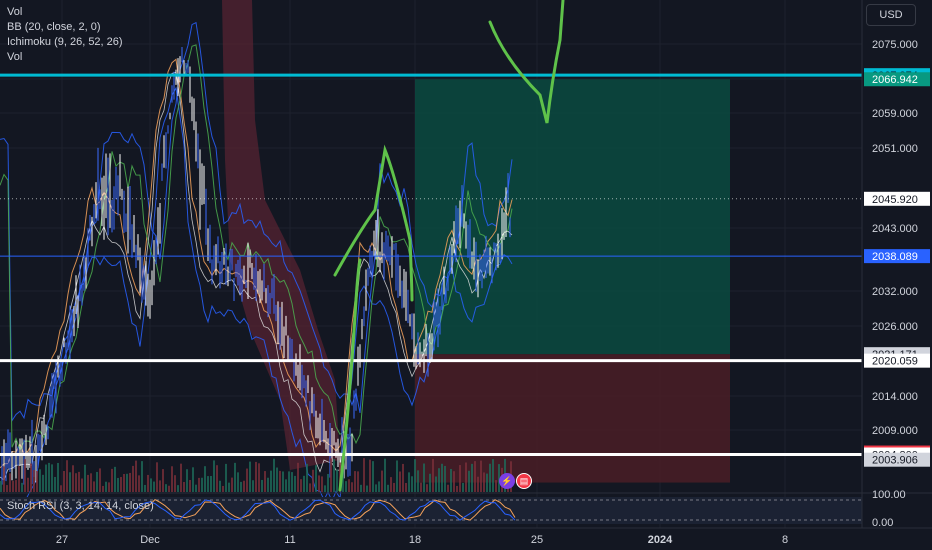 This screenshot has width=932, height=550. What do you see at coordinates (65, 27) in the screenshot?
I see `legend-item-bb: BB (20, close, 2, 0)` at bounding box center [65, 27].